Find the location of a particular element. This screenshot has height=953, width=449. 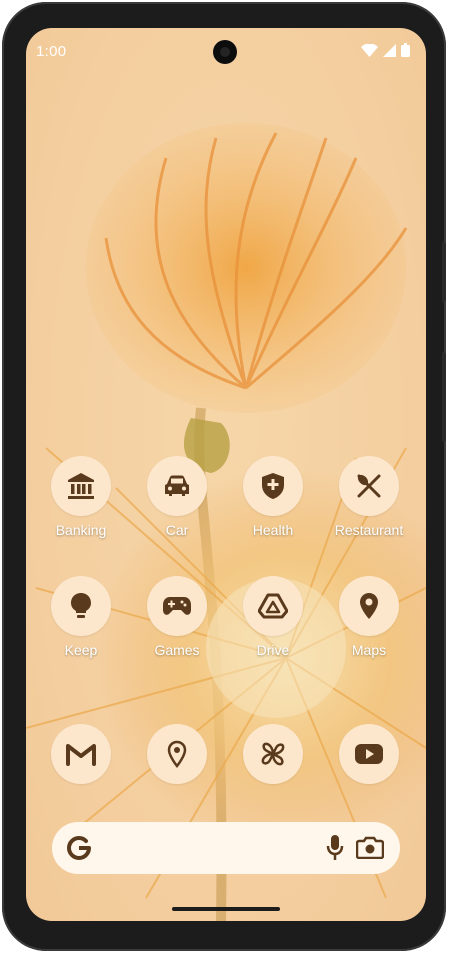

app-car: Car is located at coordinates (177, 497).